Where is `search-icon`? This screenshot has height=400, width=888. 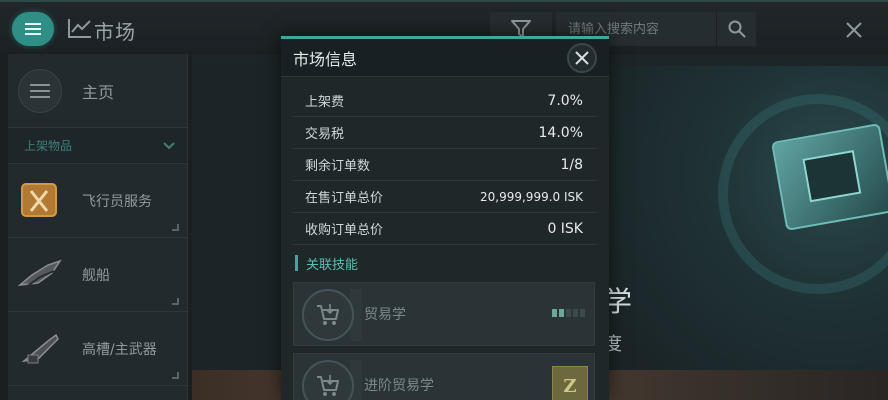
search-icon is located at coordinates (737, 29).